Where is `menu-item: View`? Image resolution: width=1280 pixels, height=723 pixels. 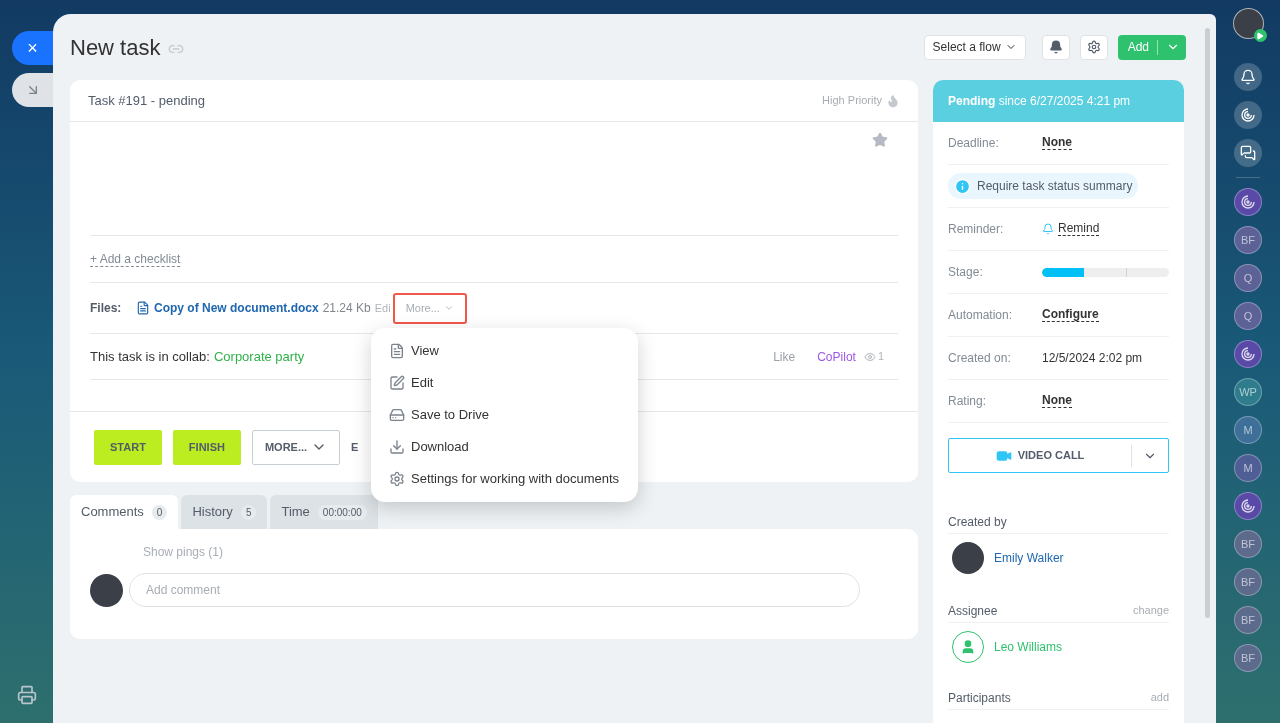 menu-item: View is located at coordinates (504, 351).